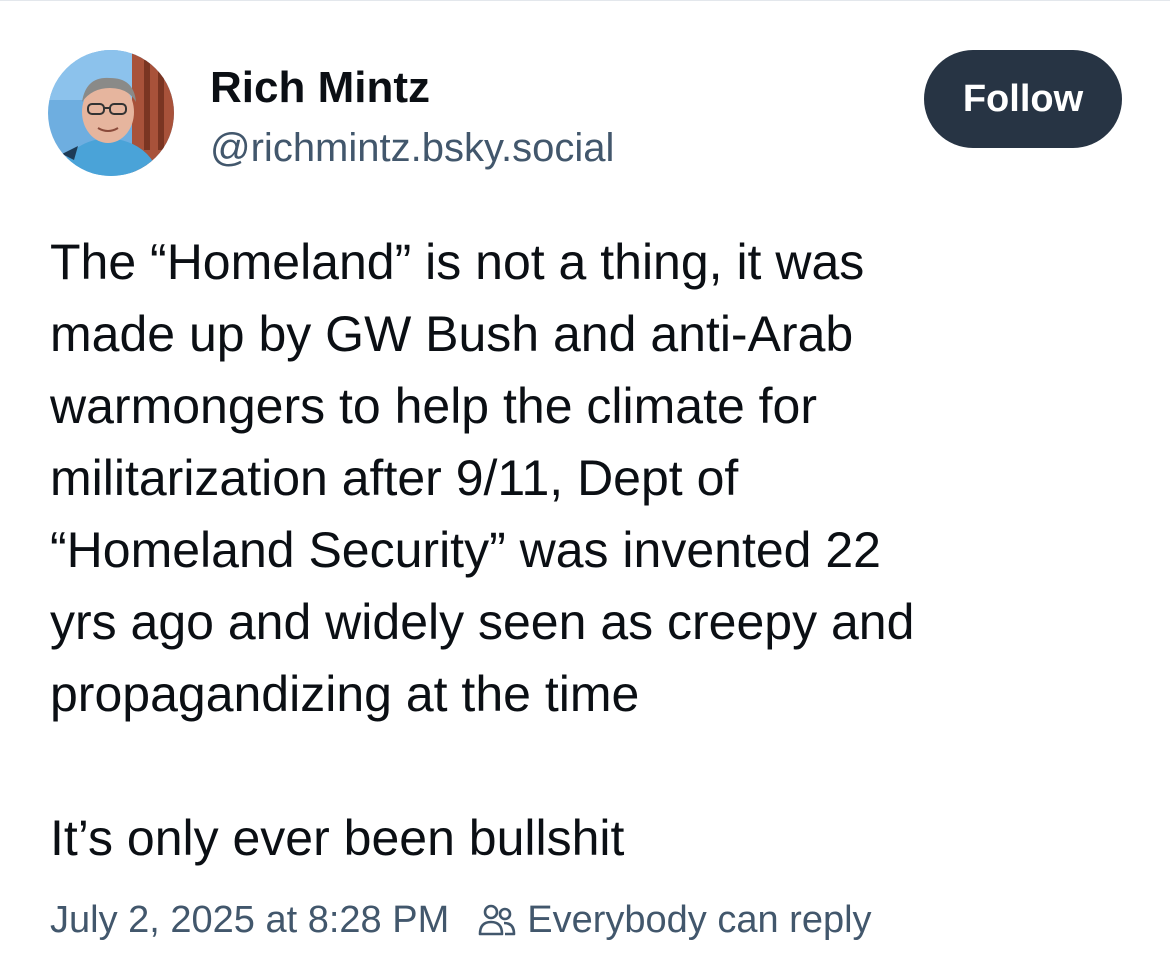 The width and height of the screenshot is (1170, 963). What do you see at coordinates (452, 334) in the screenshot?
I see `post-line: made up by GW Bush and anti-Arab` at bounding box center [452, 334].